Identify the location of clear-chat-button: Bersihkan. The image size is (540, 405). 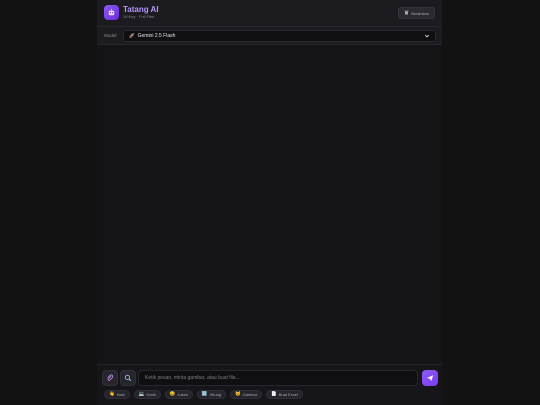
(416, 13).